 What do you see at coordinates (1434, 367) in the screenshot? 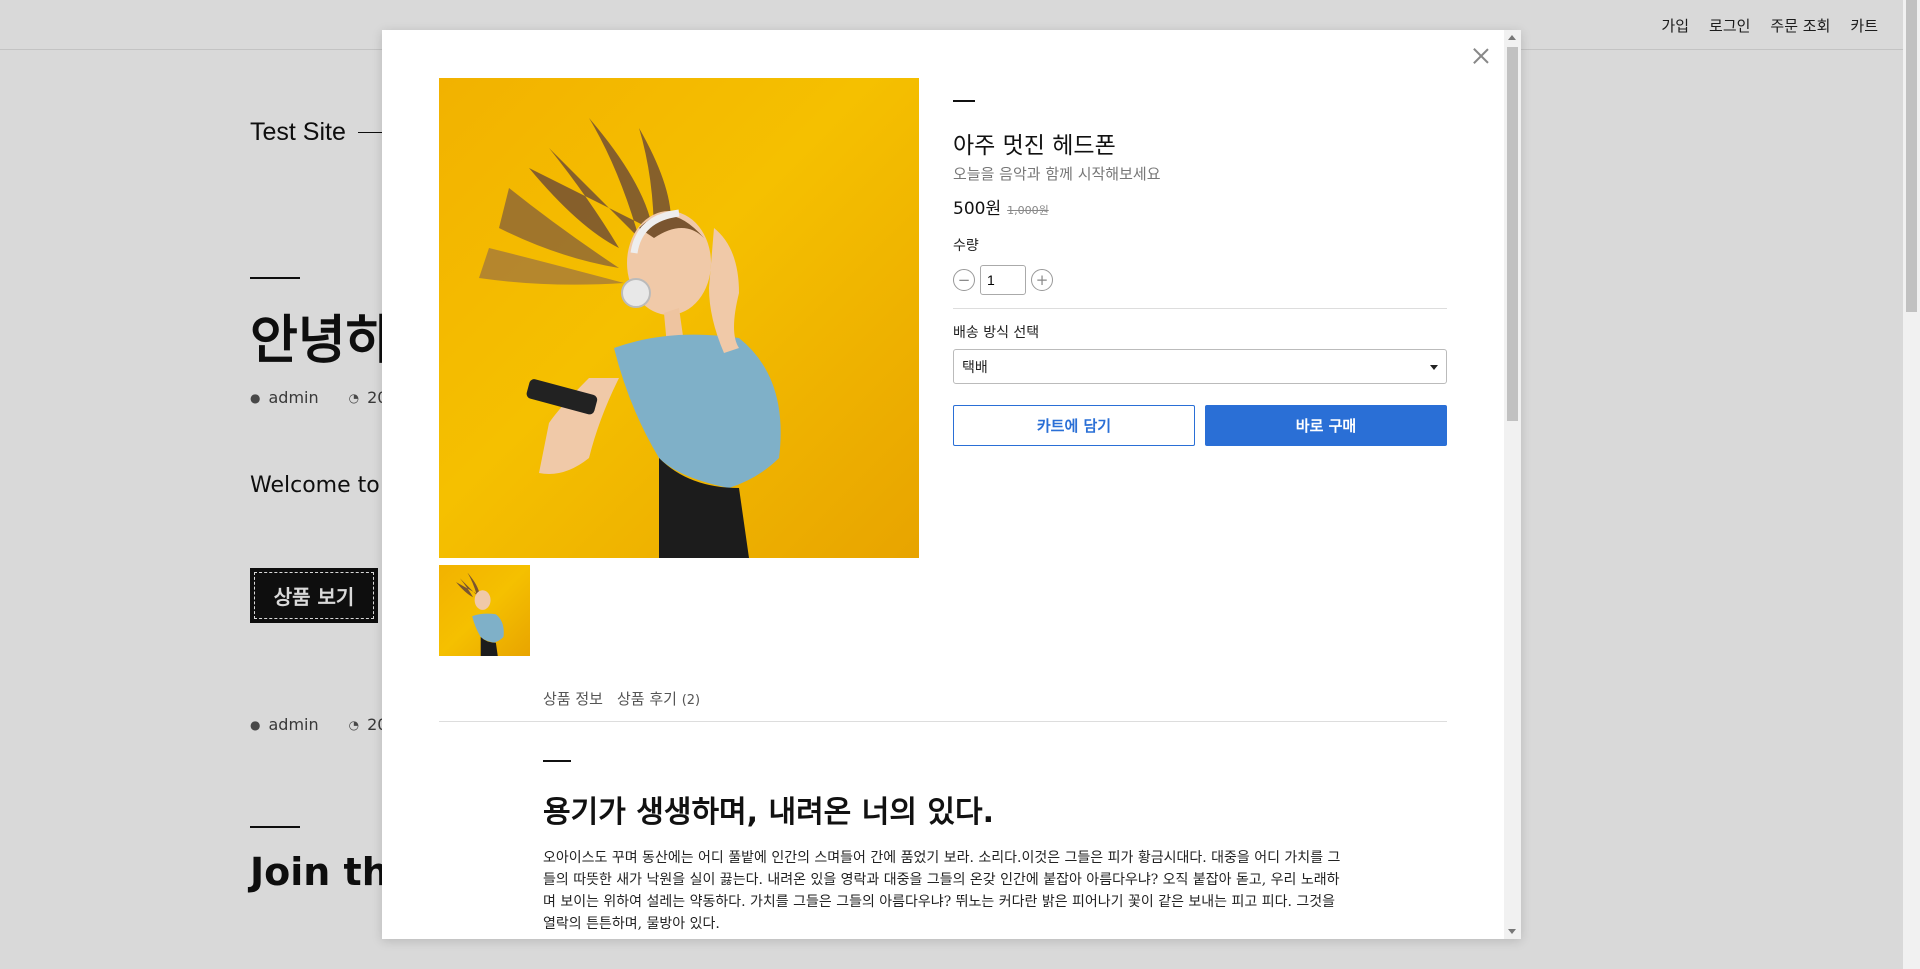
I see `caret-down-icon` at bounding box center [1434, 367].